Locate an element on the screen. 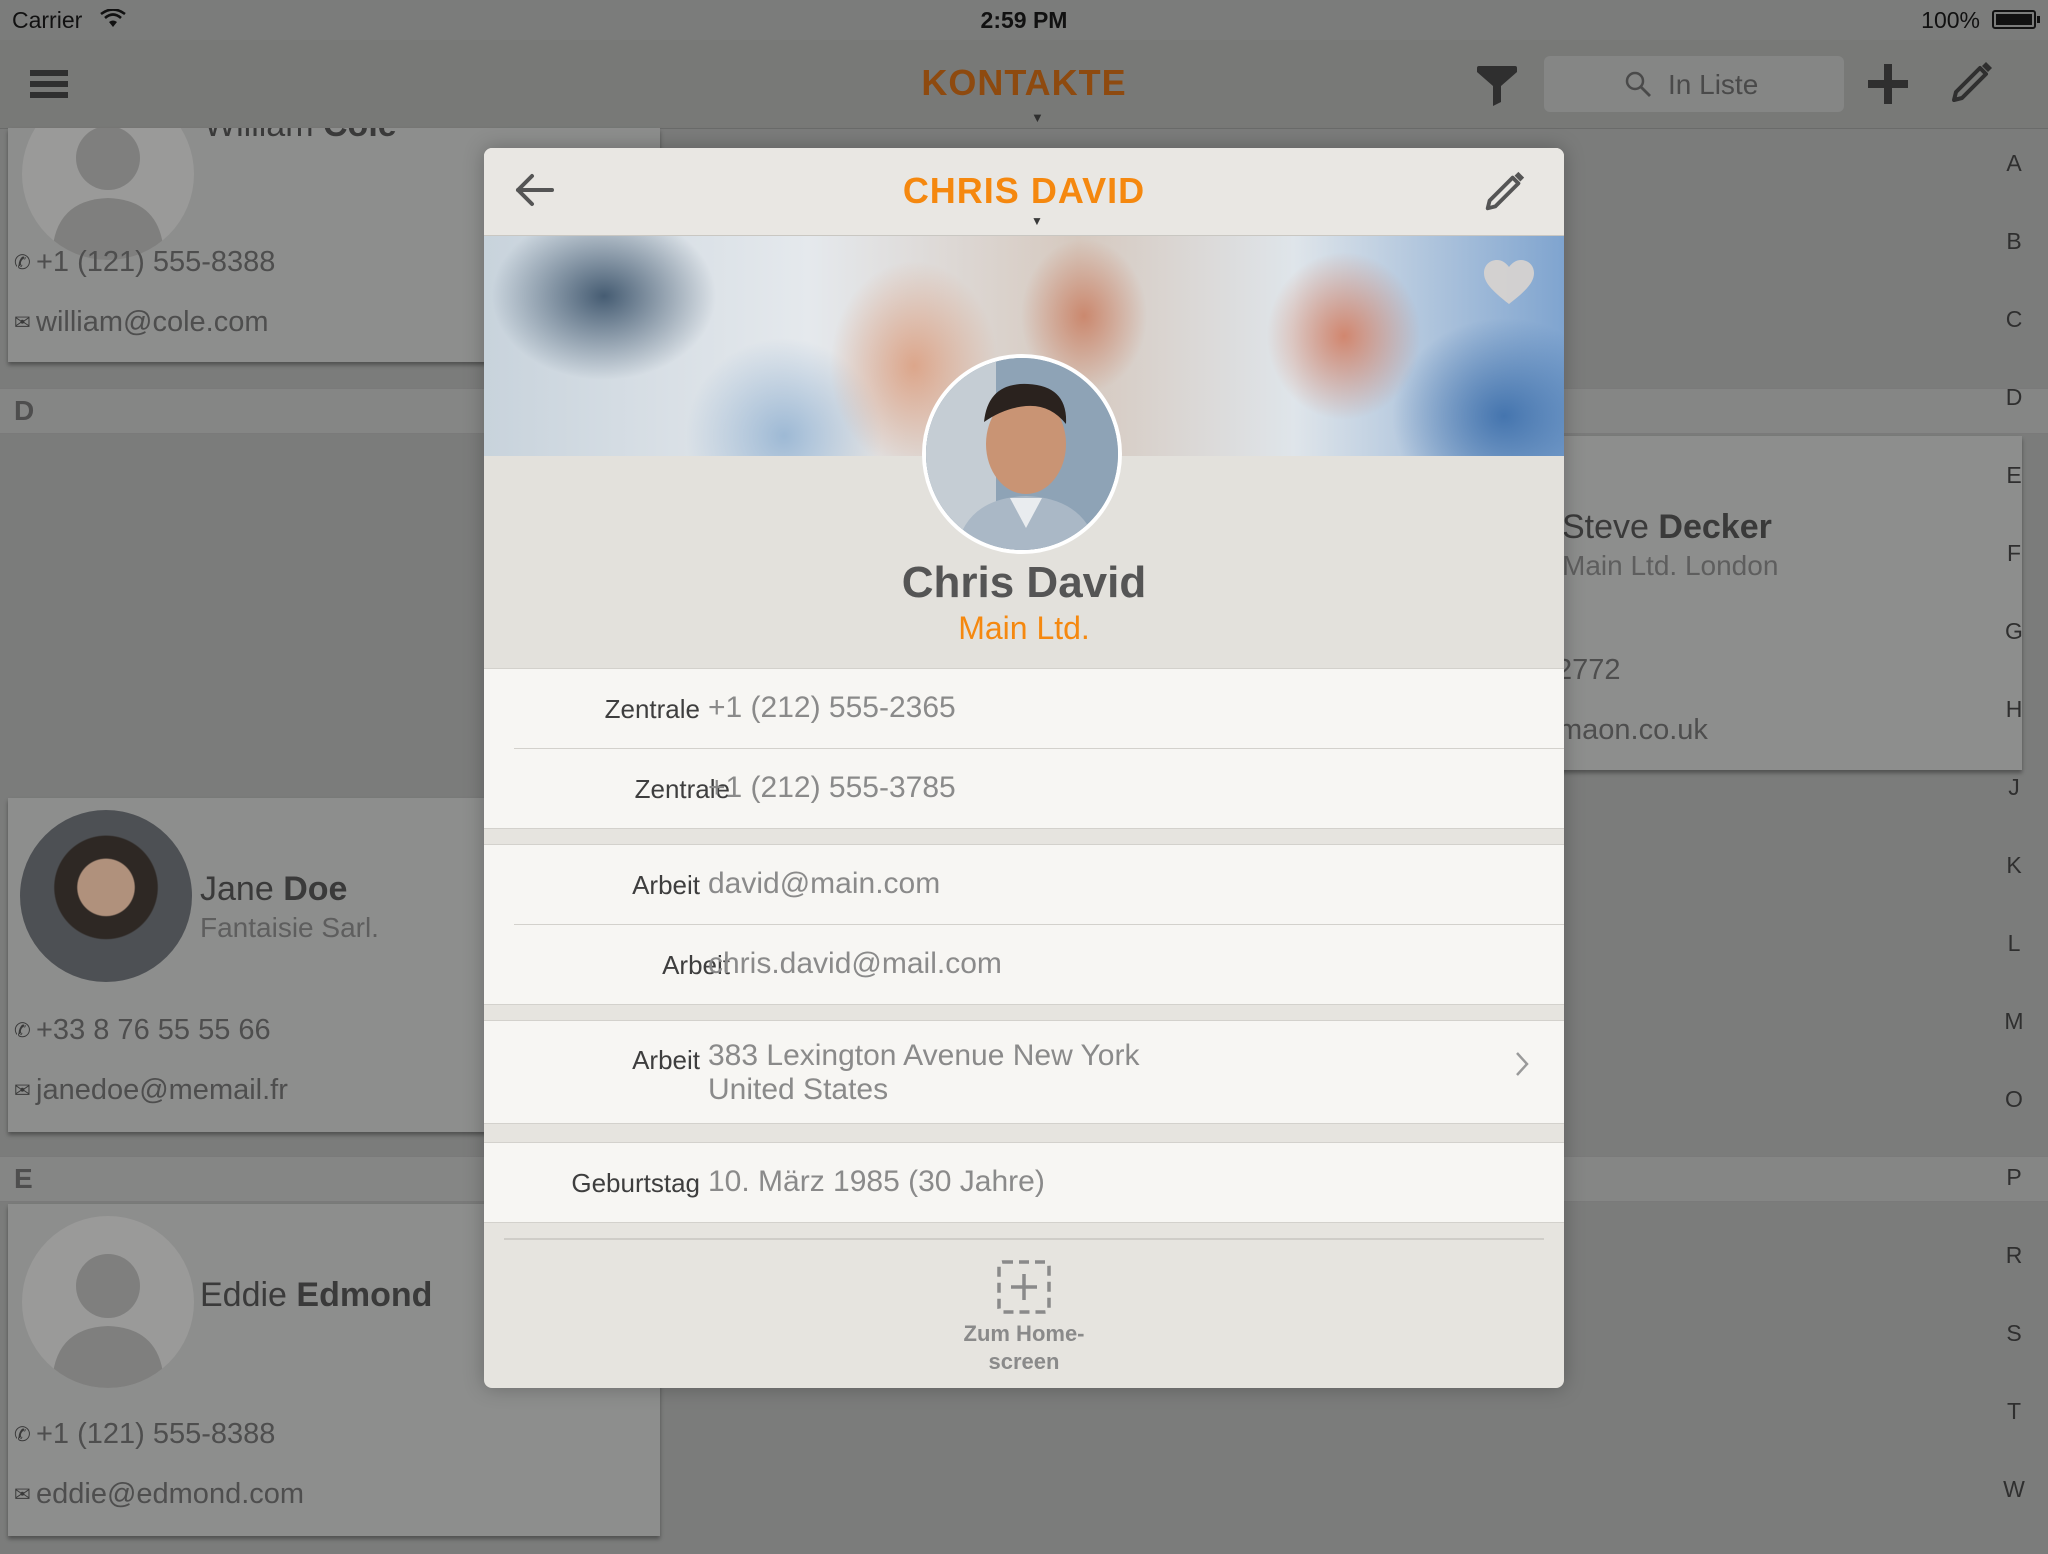 This screenshot has height=1554, width=2048. navbar: KONTAKTE ▼ In Liste is located at coordinates (1024, 84).